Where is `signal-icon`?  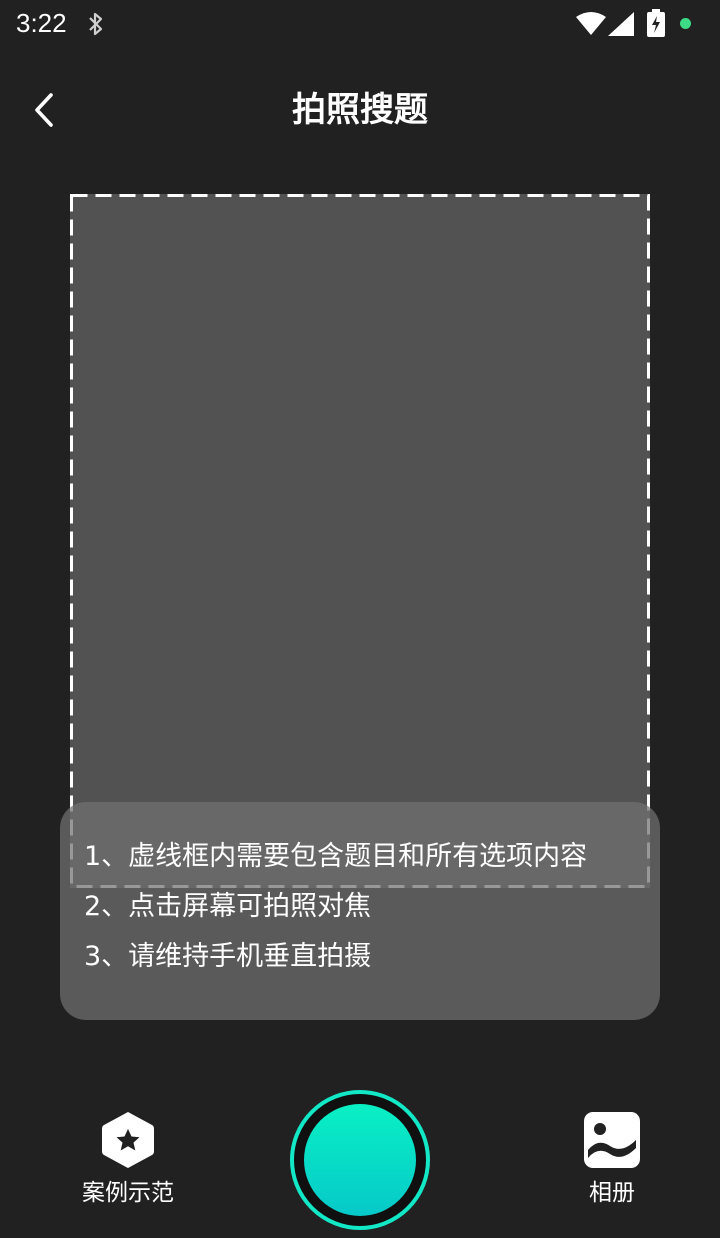
signal-icon is located at coordinates (621, 26).